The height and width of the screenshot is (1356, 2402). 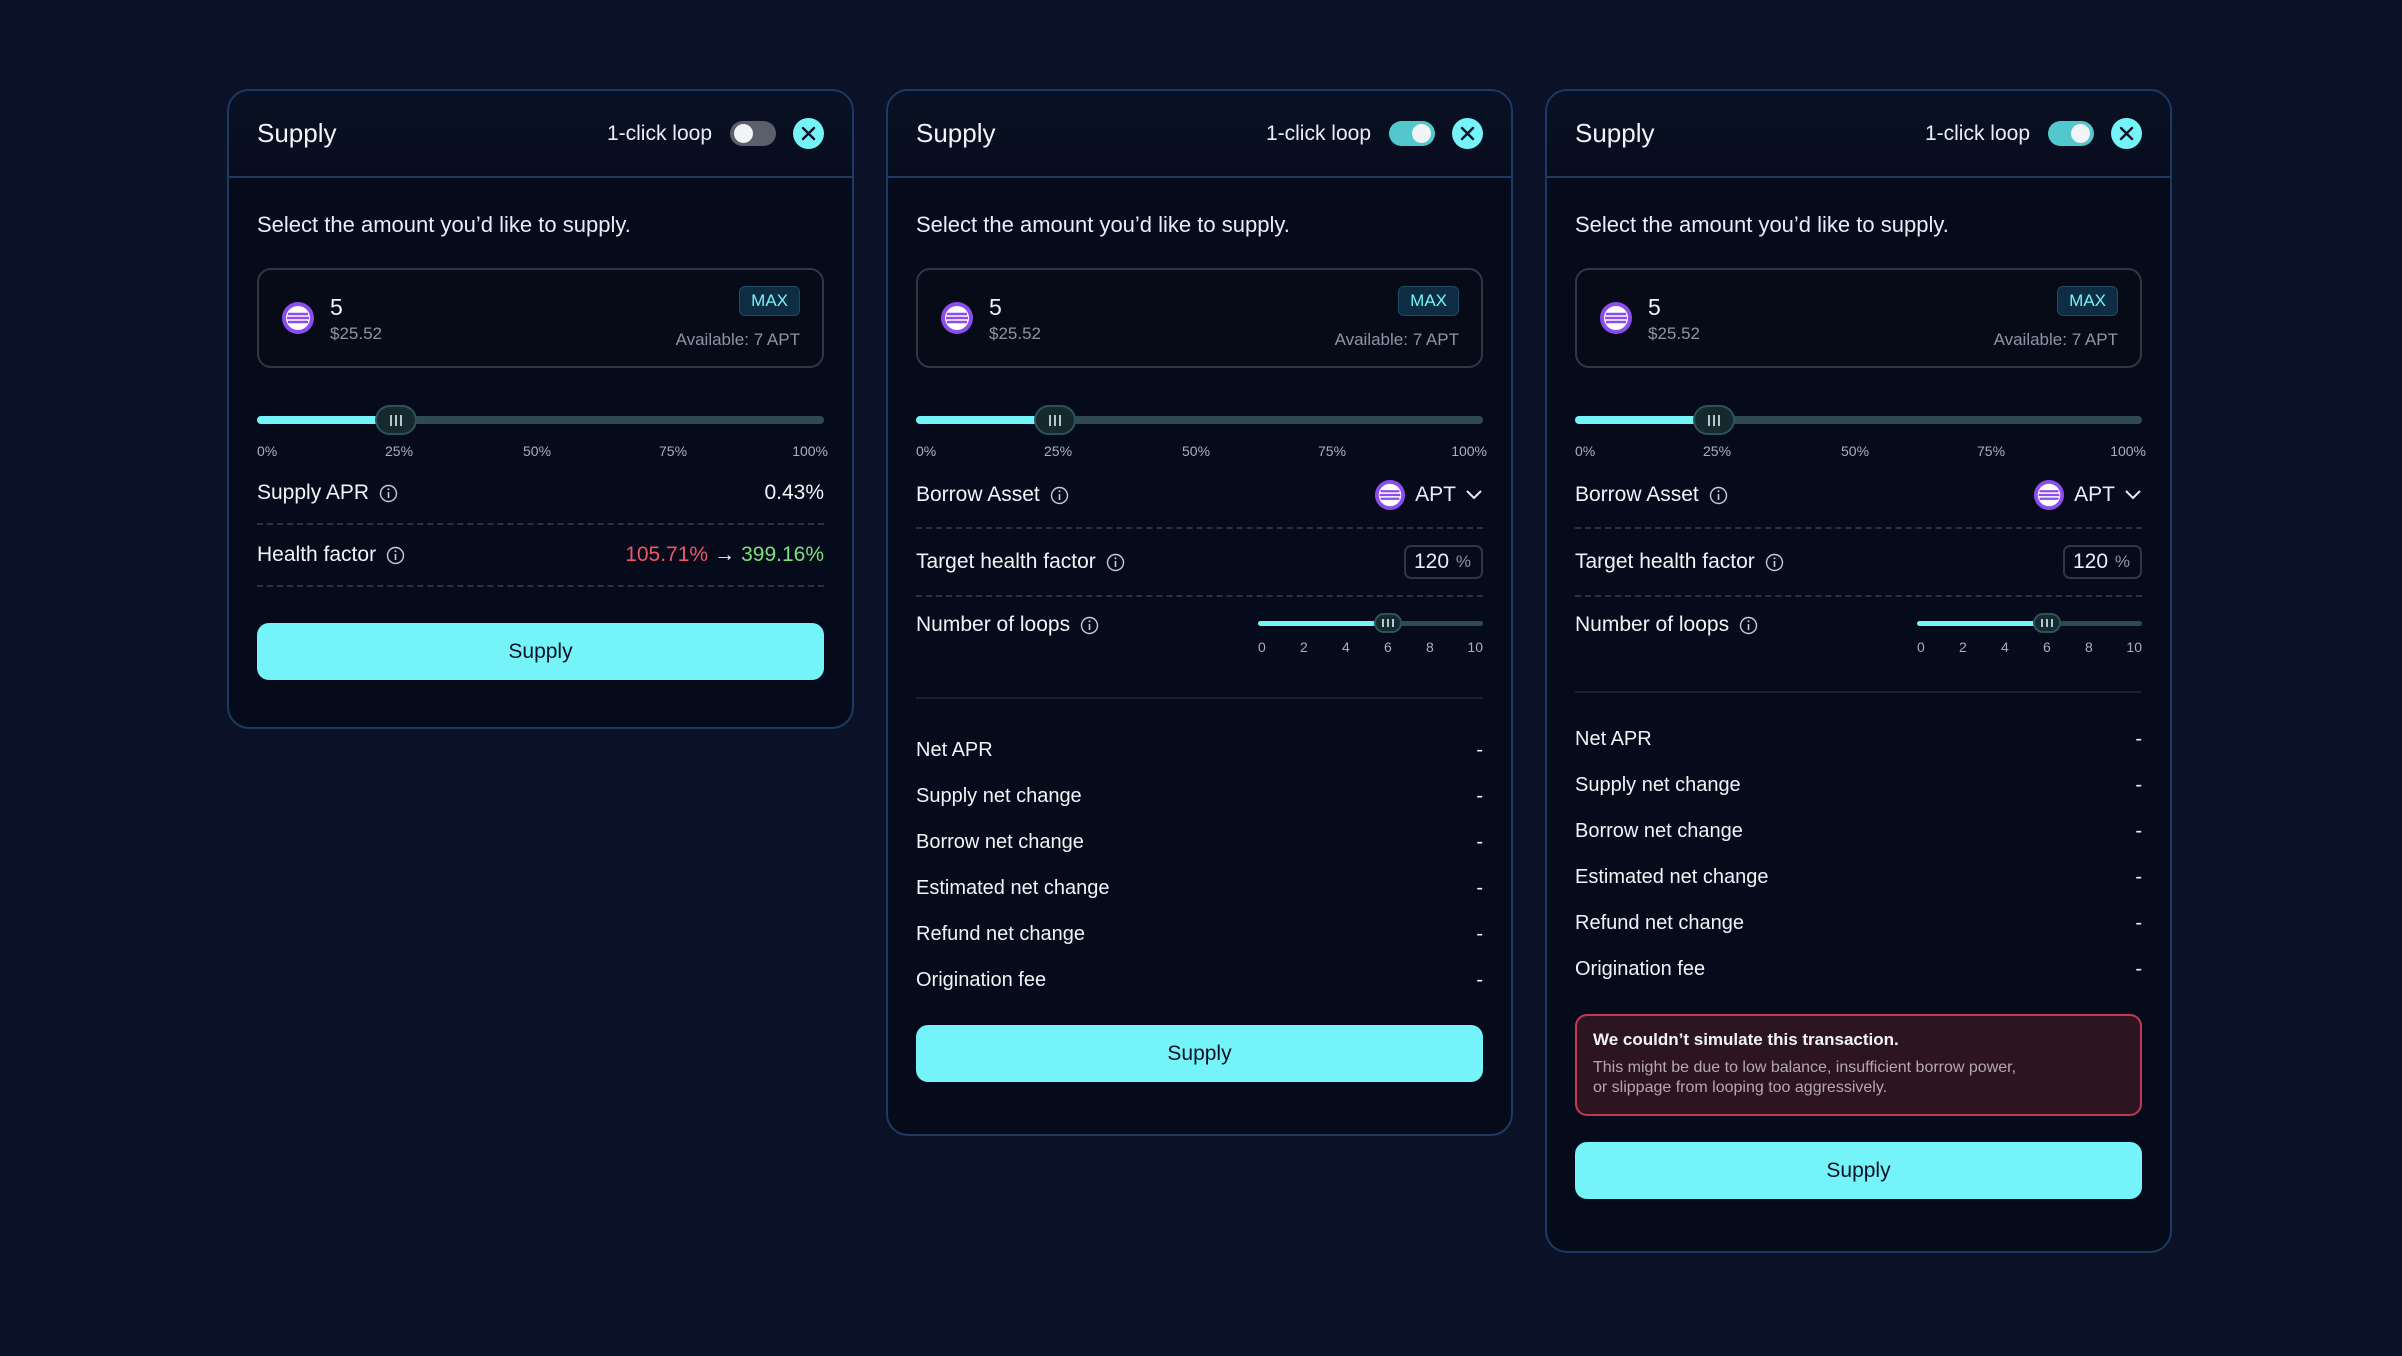 What do you see at coordinates (2047, 647) in the screenshot?
I see `tick-label: 6` at bounding box center [2047, 647].